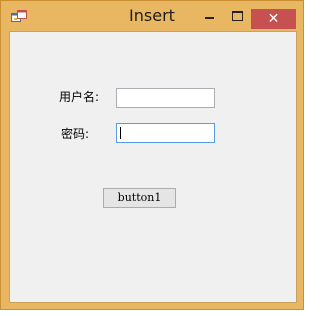 This screenshot has height=316, width=320. I want to click on minimize-button, so click(208, 16).